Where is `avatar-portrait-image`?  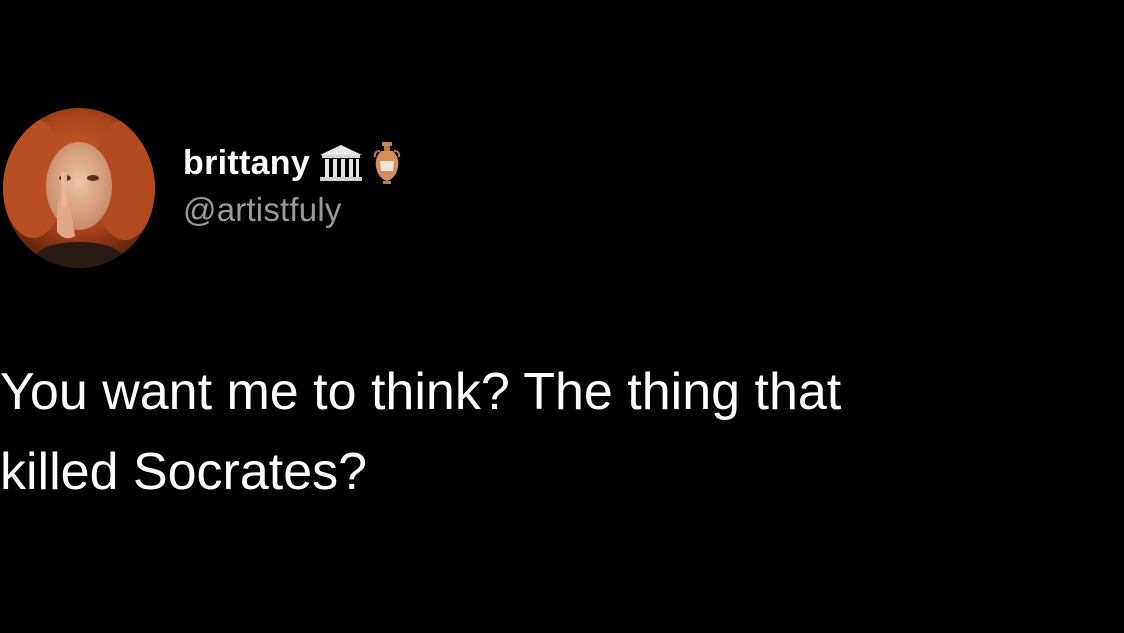 avatar-portrait-image is located at coordinates (79, 188).